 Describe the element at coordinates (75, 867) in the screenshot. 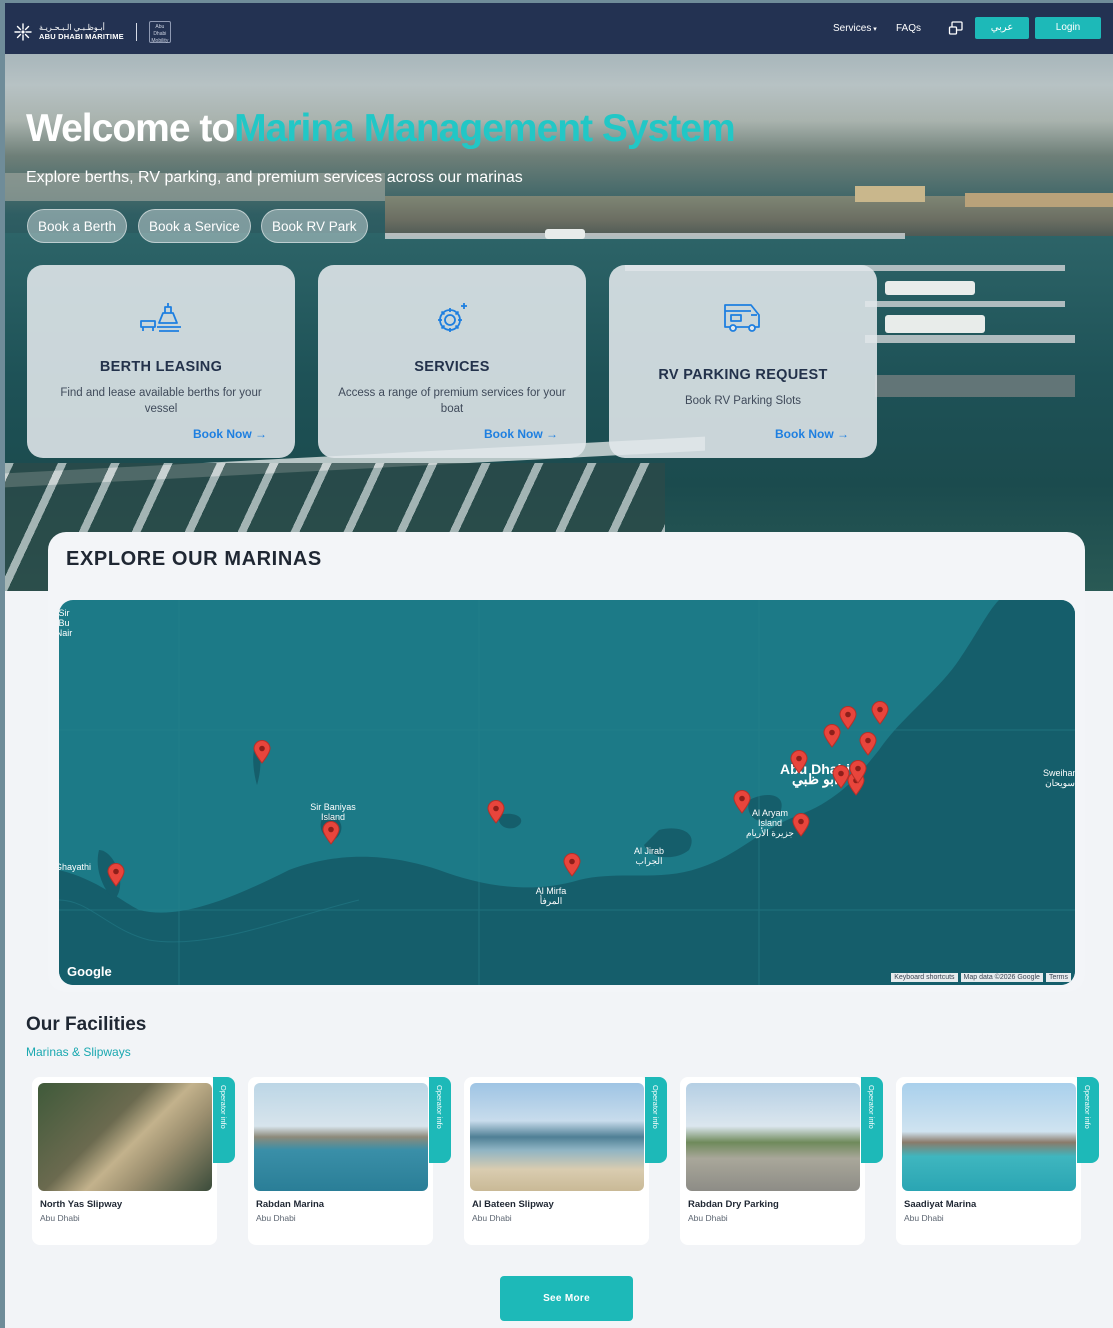

I see `map-label-edge-mid: Ghayathi` at that location.